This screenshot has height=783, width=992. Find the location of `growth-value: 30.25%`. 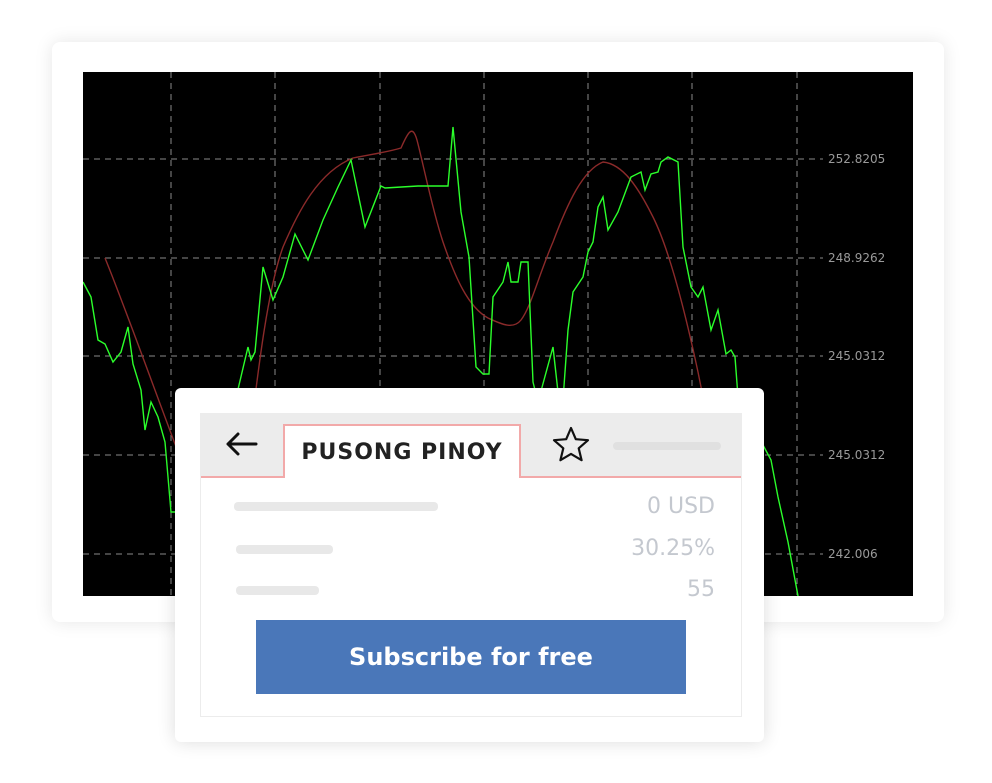

growth-value: 30.25% is located at coordinates (673, 548).